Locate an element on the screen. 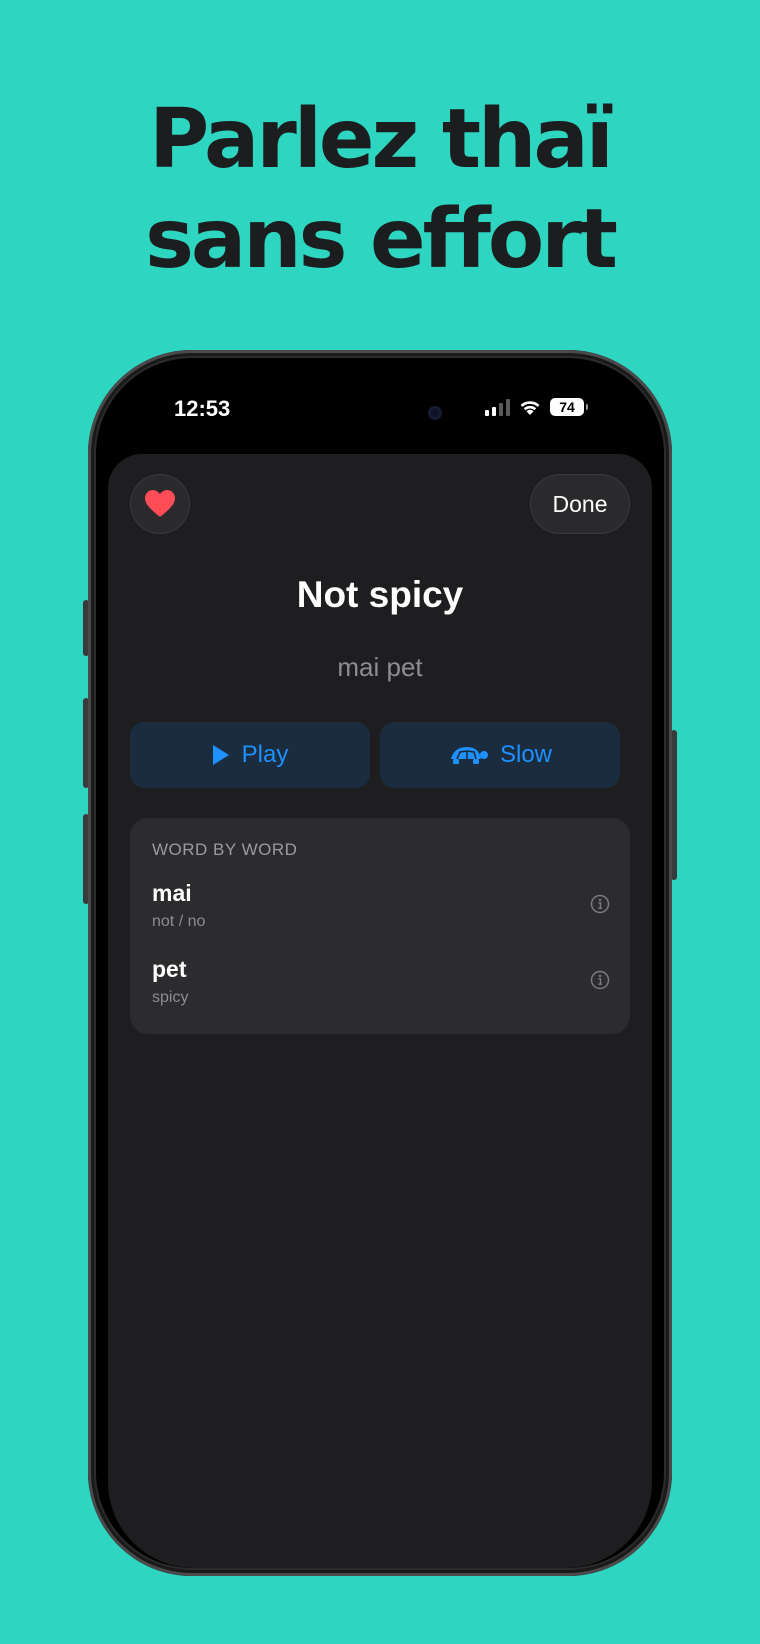 Image resolution: width=760 pixels, height=1644 pixels. word-text: mai is located at coordinates (172, 893).